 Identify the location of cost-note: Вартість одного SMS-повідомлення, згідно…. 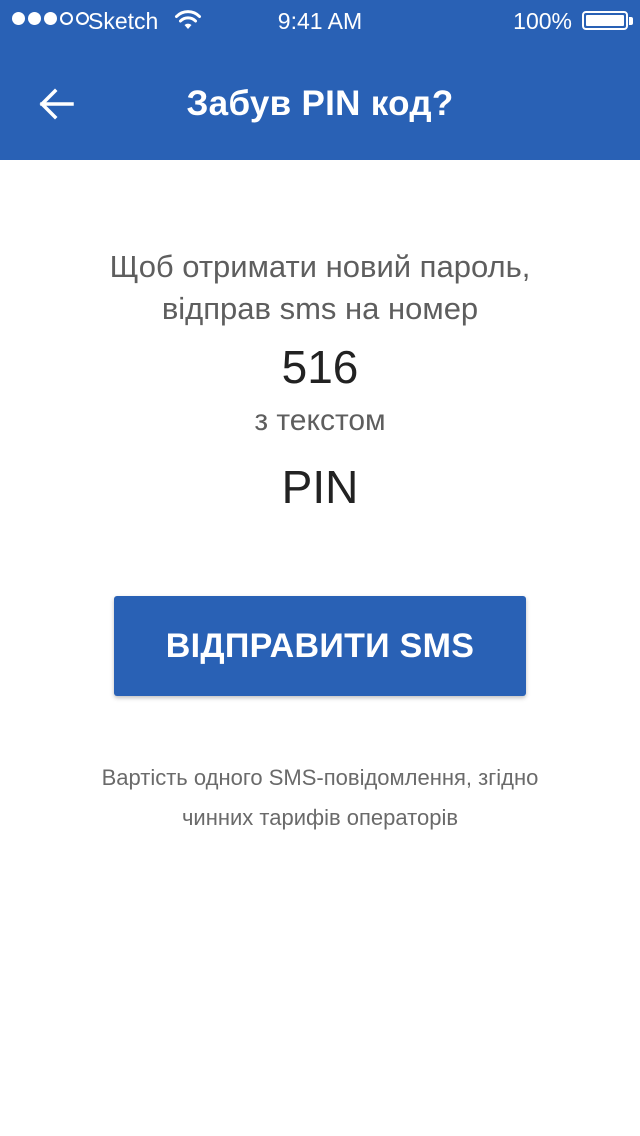
(320, 798).